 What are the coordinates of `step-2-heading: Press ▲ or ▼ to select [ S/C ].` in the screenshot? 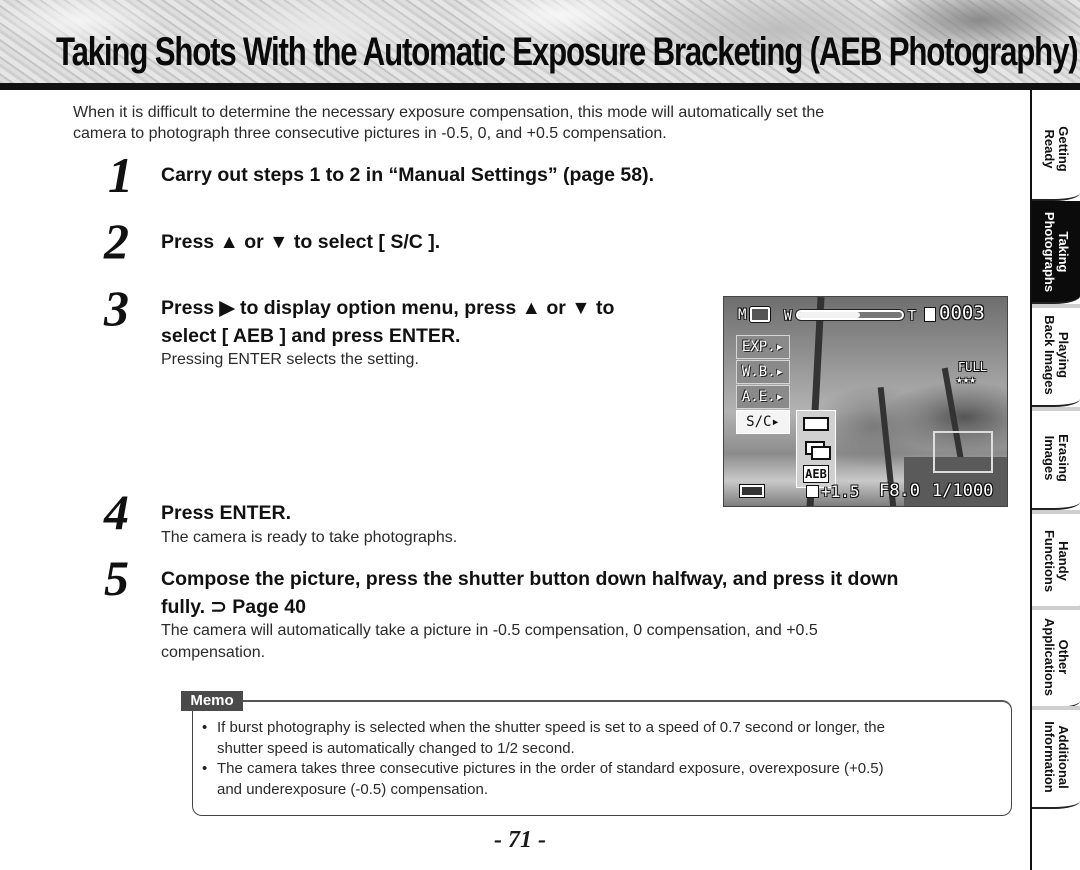 It's located at (301, 242).